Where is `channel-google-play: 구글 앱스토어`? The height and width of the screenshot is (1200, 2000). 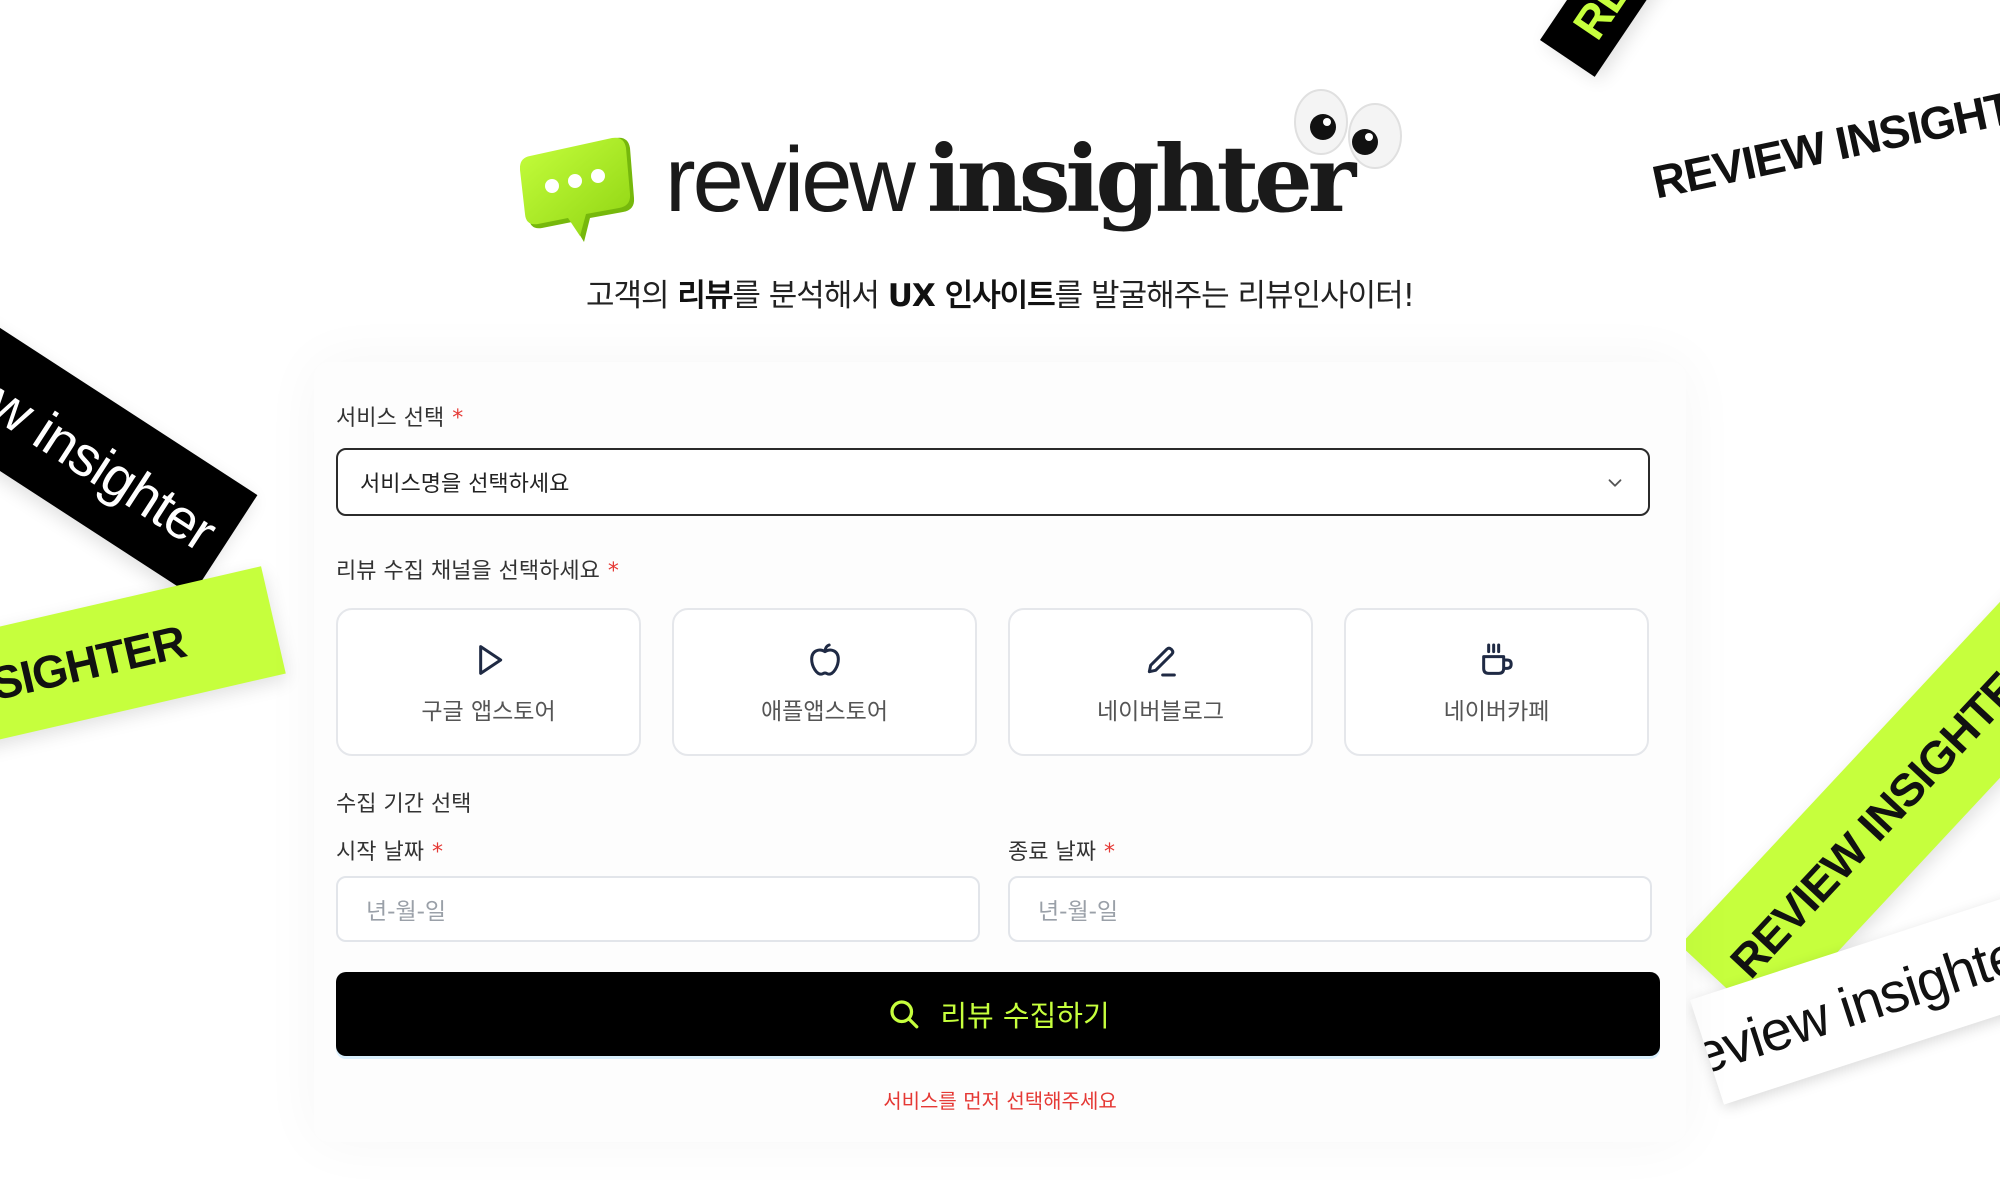
channel-google-play: 구글 앱스토어 is located at coordinates (488, 682).